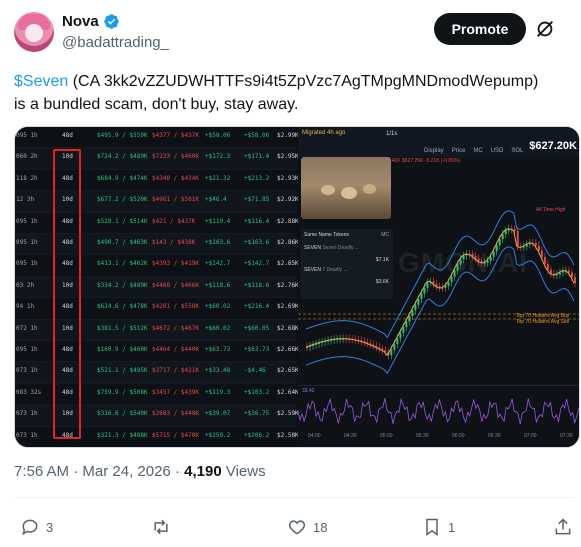  Describe the element at coordinates (122, 242) in the screenshot. I see `table-cell-c2: $490.7 / $463K` at that location.